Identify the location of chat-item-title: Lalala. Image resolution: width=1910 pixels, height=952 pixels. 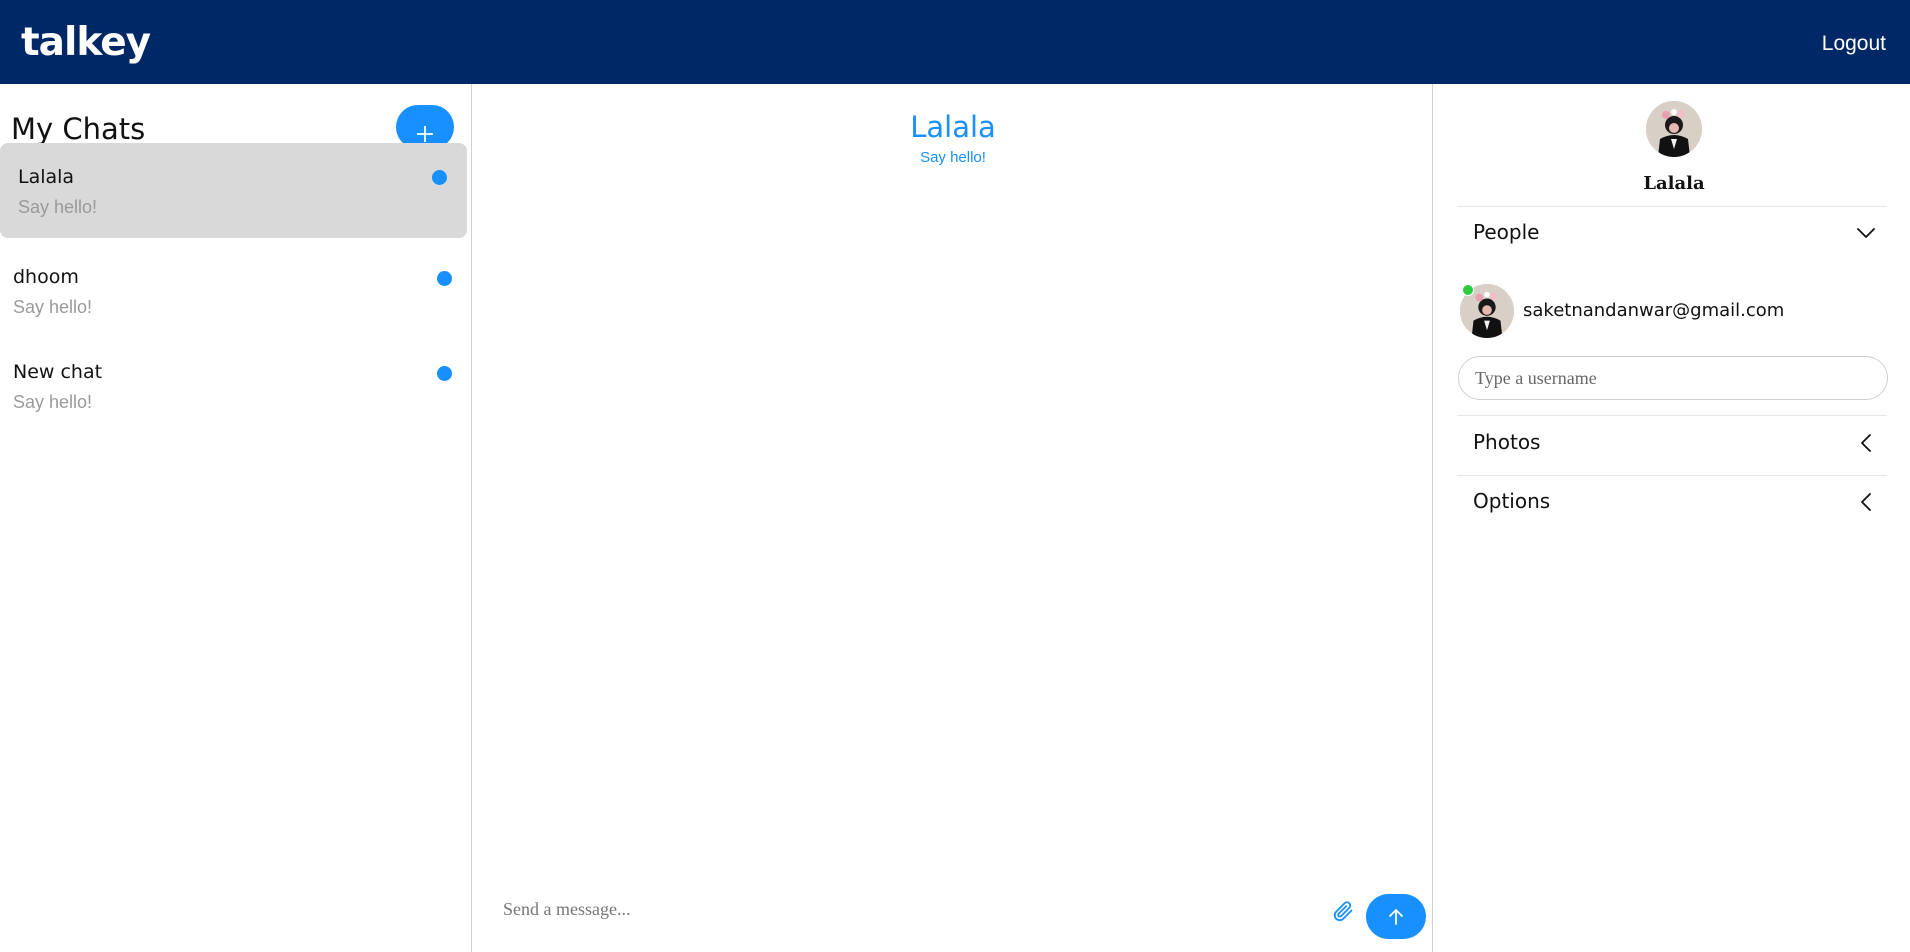
(46, 177).